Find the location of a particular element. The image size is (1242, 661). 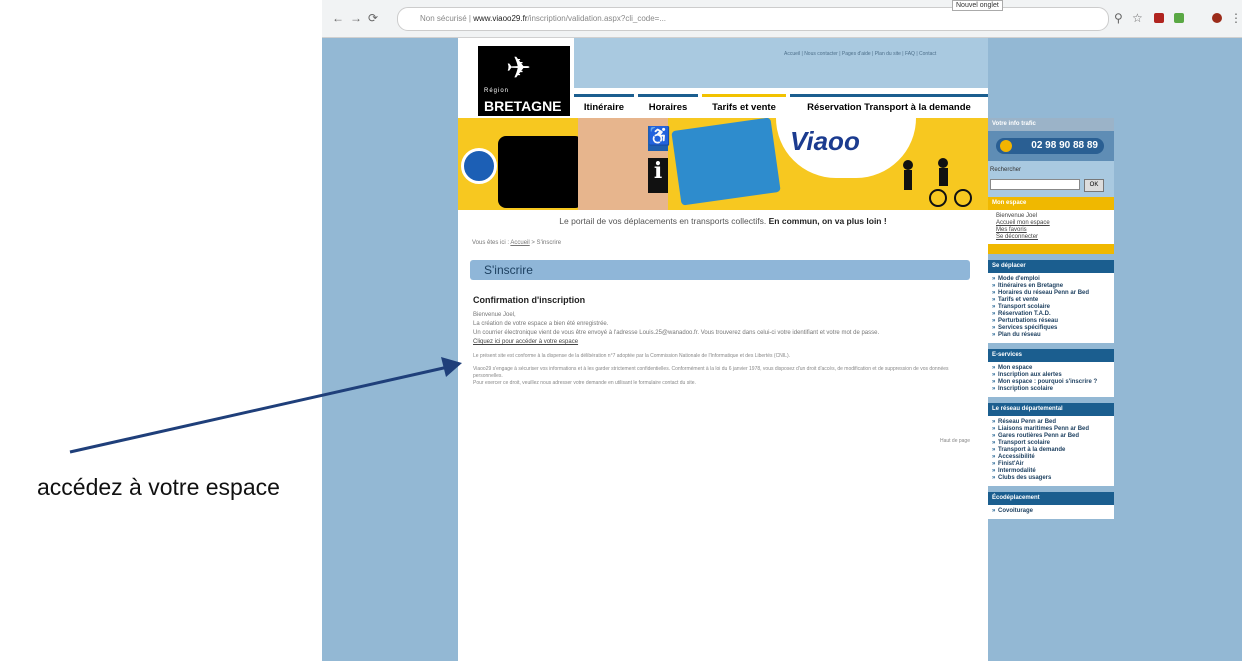

annotation-arrow is located at coordinates (265, 405).